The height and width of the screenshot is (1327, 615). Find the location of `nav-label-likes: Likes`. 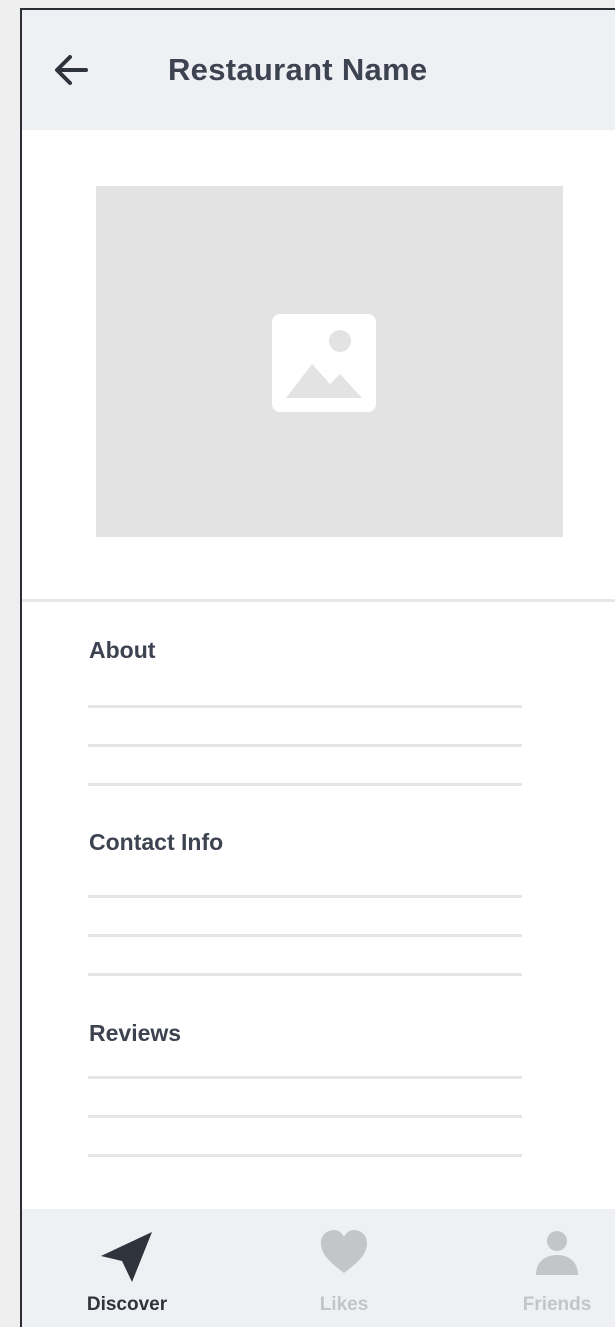

nav-label-likes: Likes is located at coordinates (344, 1304).